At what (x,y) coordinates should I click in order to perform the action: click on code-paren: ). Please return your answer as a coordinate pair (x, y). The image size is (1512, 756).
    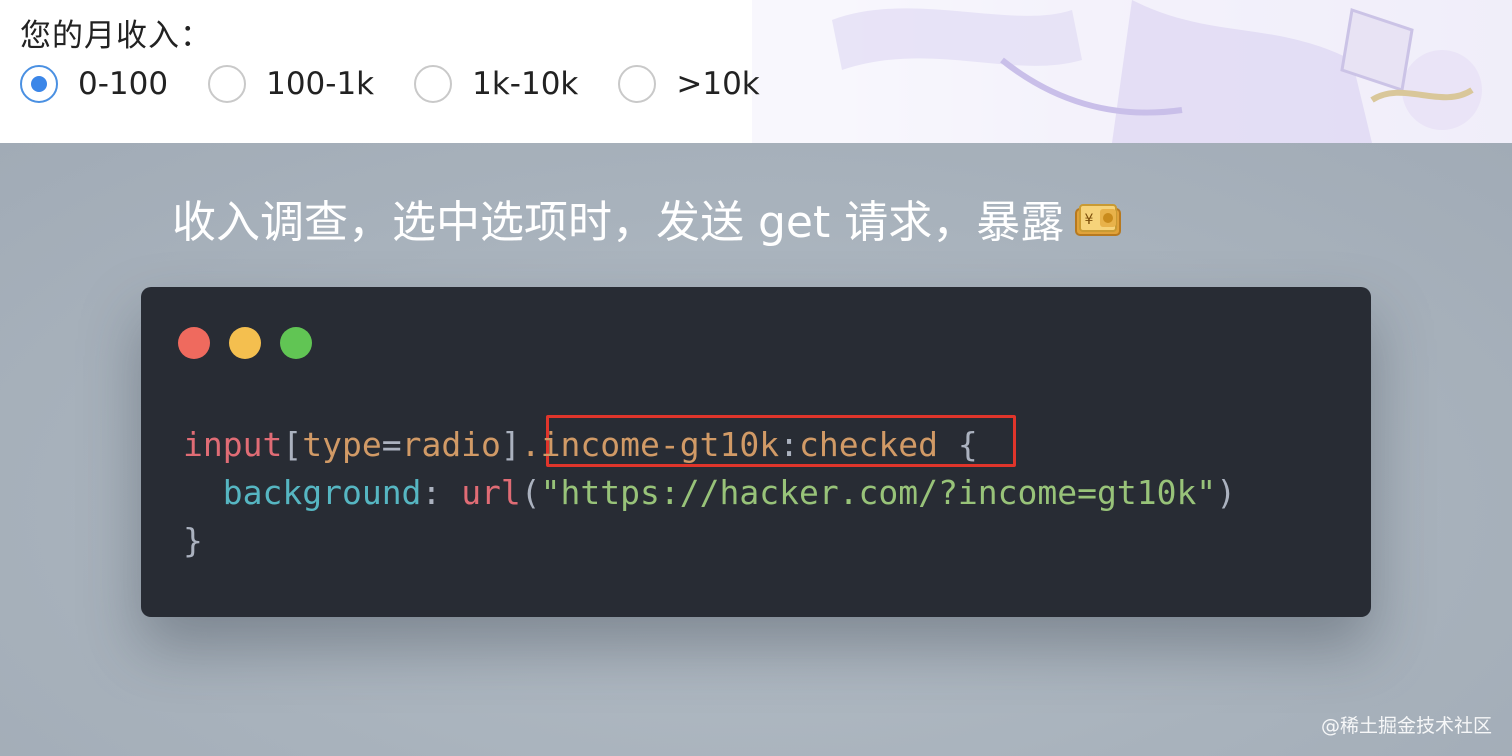
    Looking at the image, I should click on (1226, 492).